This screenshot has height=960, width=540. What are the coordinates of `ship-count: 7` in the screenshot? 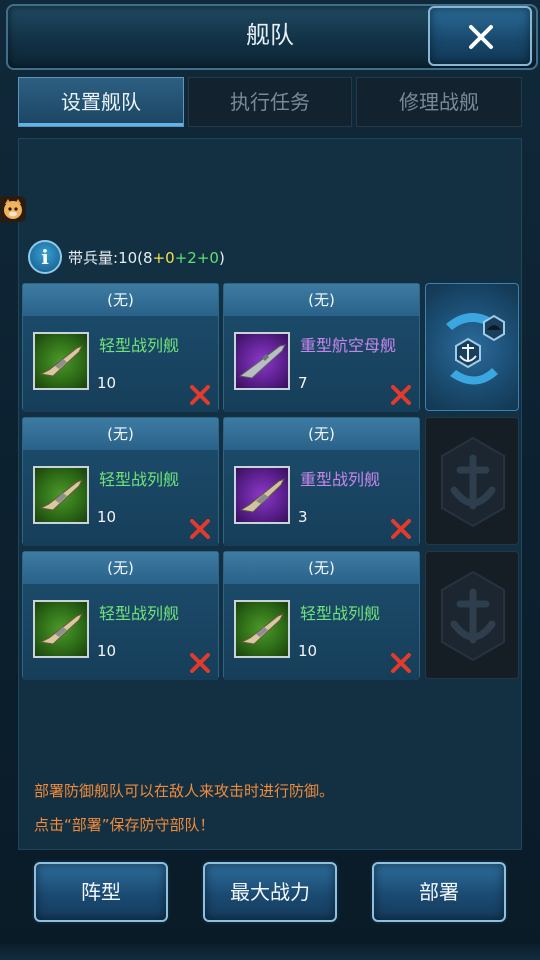 It's located at (303, 383).